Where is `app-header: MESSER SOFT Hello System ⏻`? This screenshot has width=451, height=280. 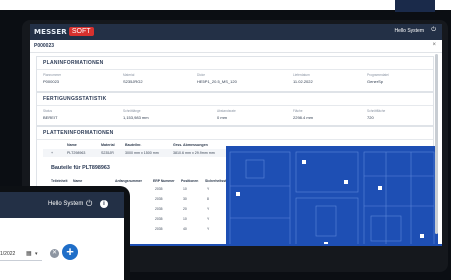
app-header: MESSER SOFT Hello System ⏻ is located at coordinates (236, 32).